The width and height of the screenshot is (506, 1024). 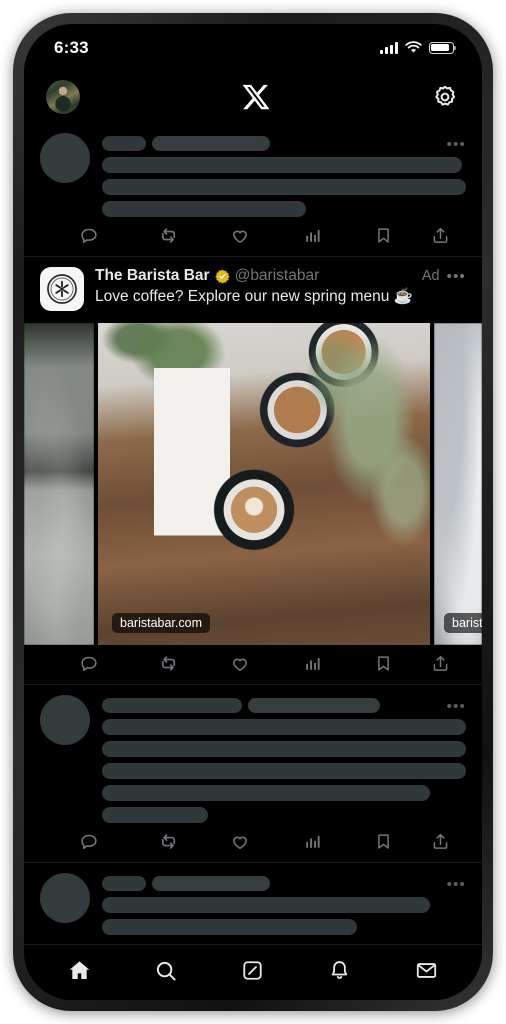 I want to click on carousel-slide-next: barist, so click(x=458, y=484).